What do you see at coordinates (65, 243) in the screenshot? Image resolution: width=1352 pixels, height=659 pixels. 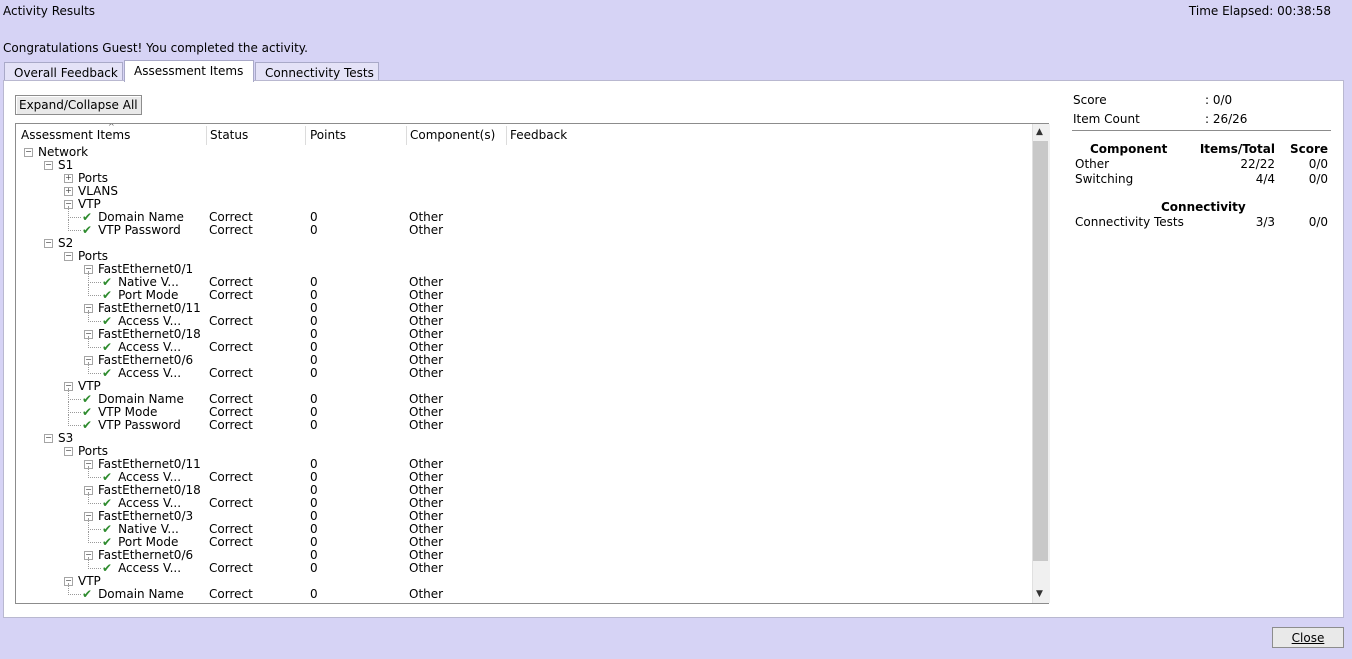 I see `tree-node: S2` at bounding box center [65, 243].